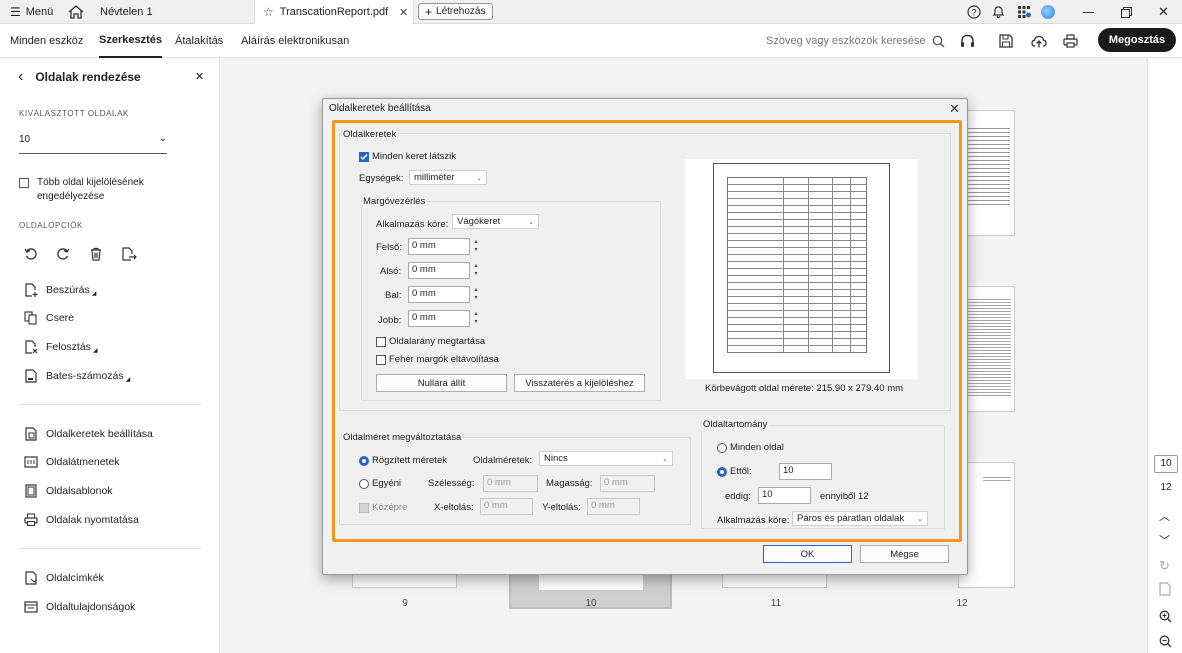  I want to click on back-arrow-icon: ‹, so click(20, 77).